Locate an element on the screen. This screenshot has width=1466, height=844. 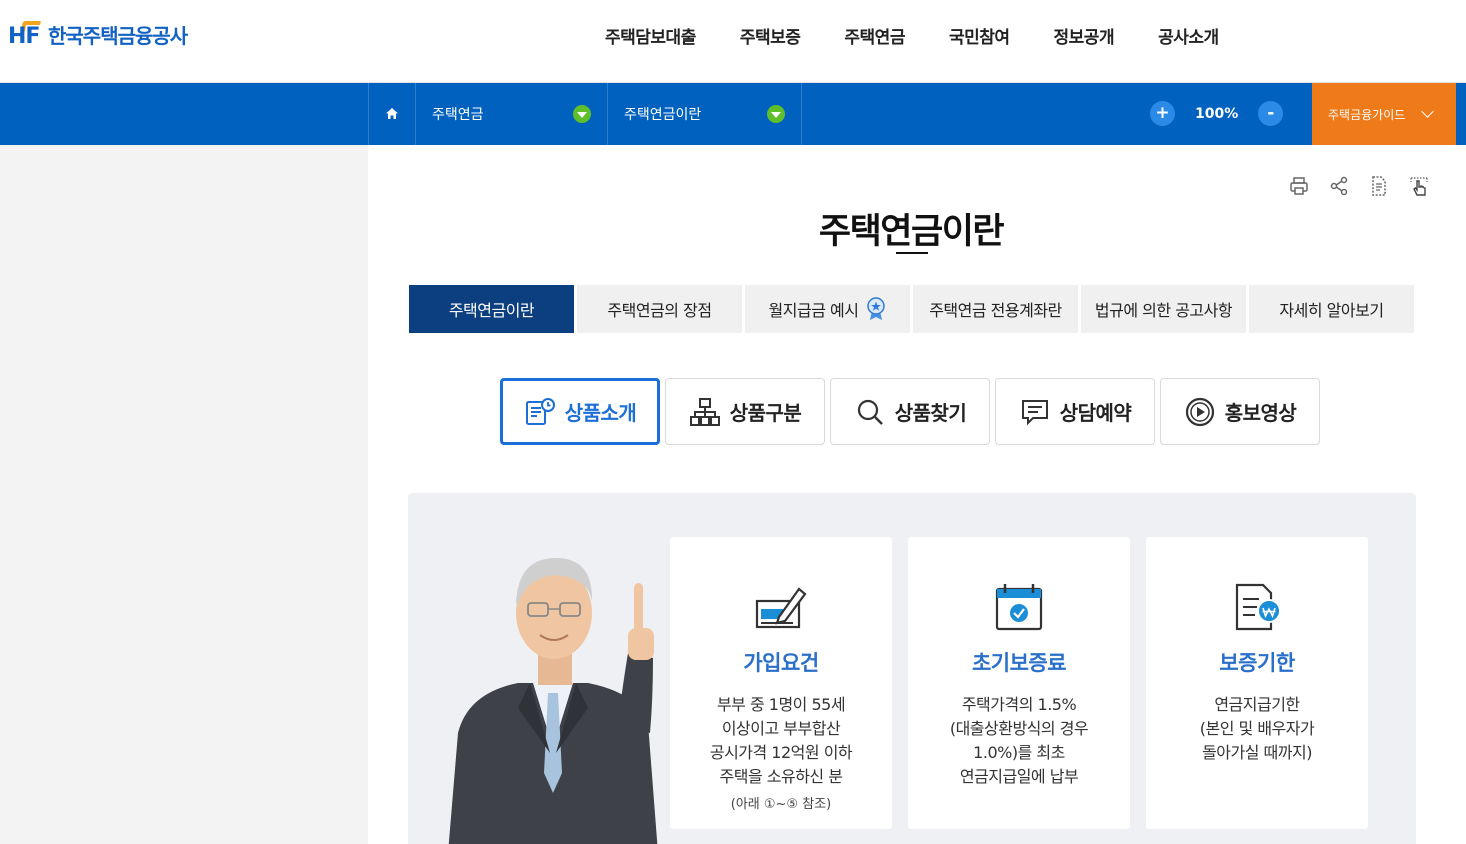
card-desc-line: 연금지급일에 납부 is located at coordinates (1019, 776).